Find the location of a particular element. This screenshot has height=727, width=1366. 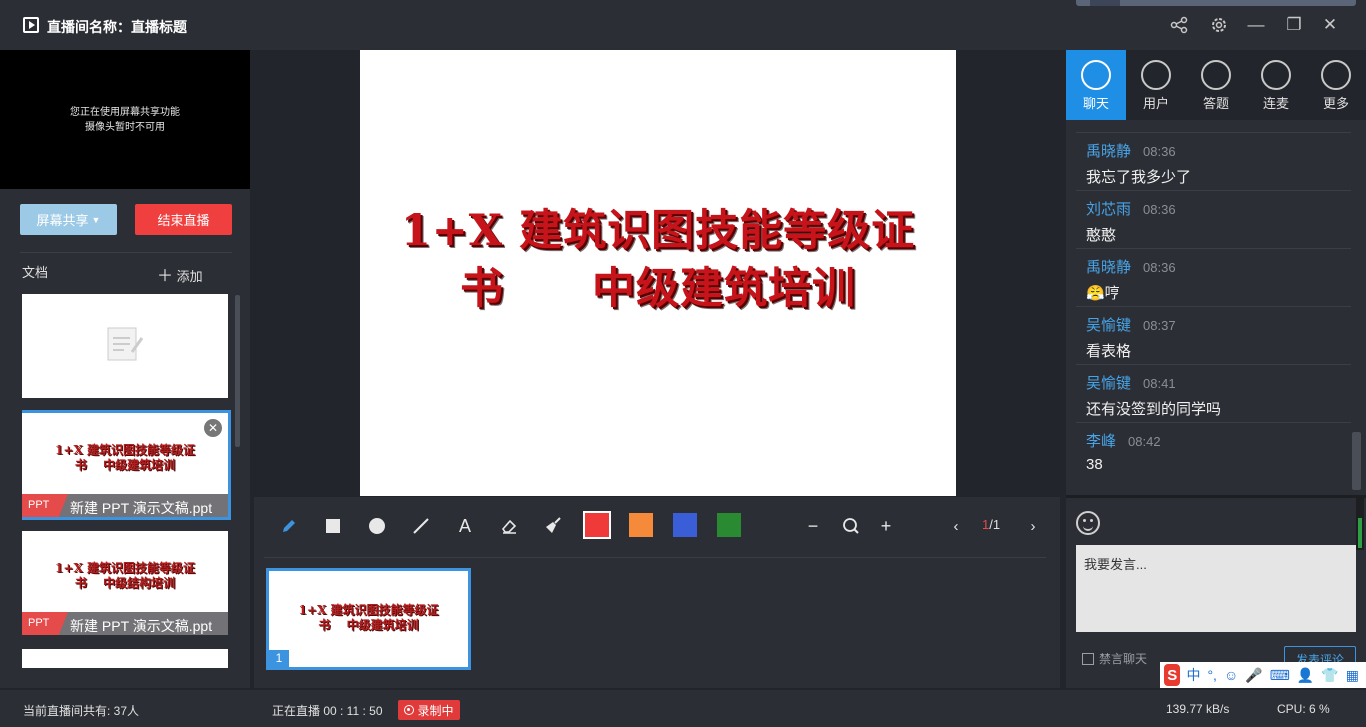

mute-label: 禁言聊天 is located at coordinates (1123, 659).